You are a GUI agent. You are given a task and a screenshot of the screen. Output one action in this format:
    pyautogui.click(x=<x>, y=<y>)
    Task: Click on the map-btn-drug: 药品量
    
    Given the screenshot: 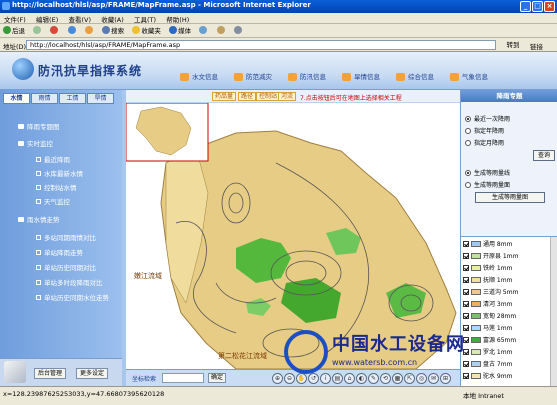 What is the action you would take?
    pyautogui.click(x=224, y=96)
    